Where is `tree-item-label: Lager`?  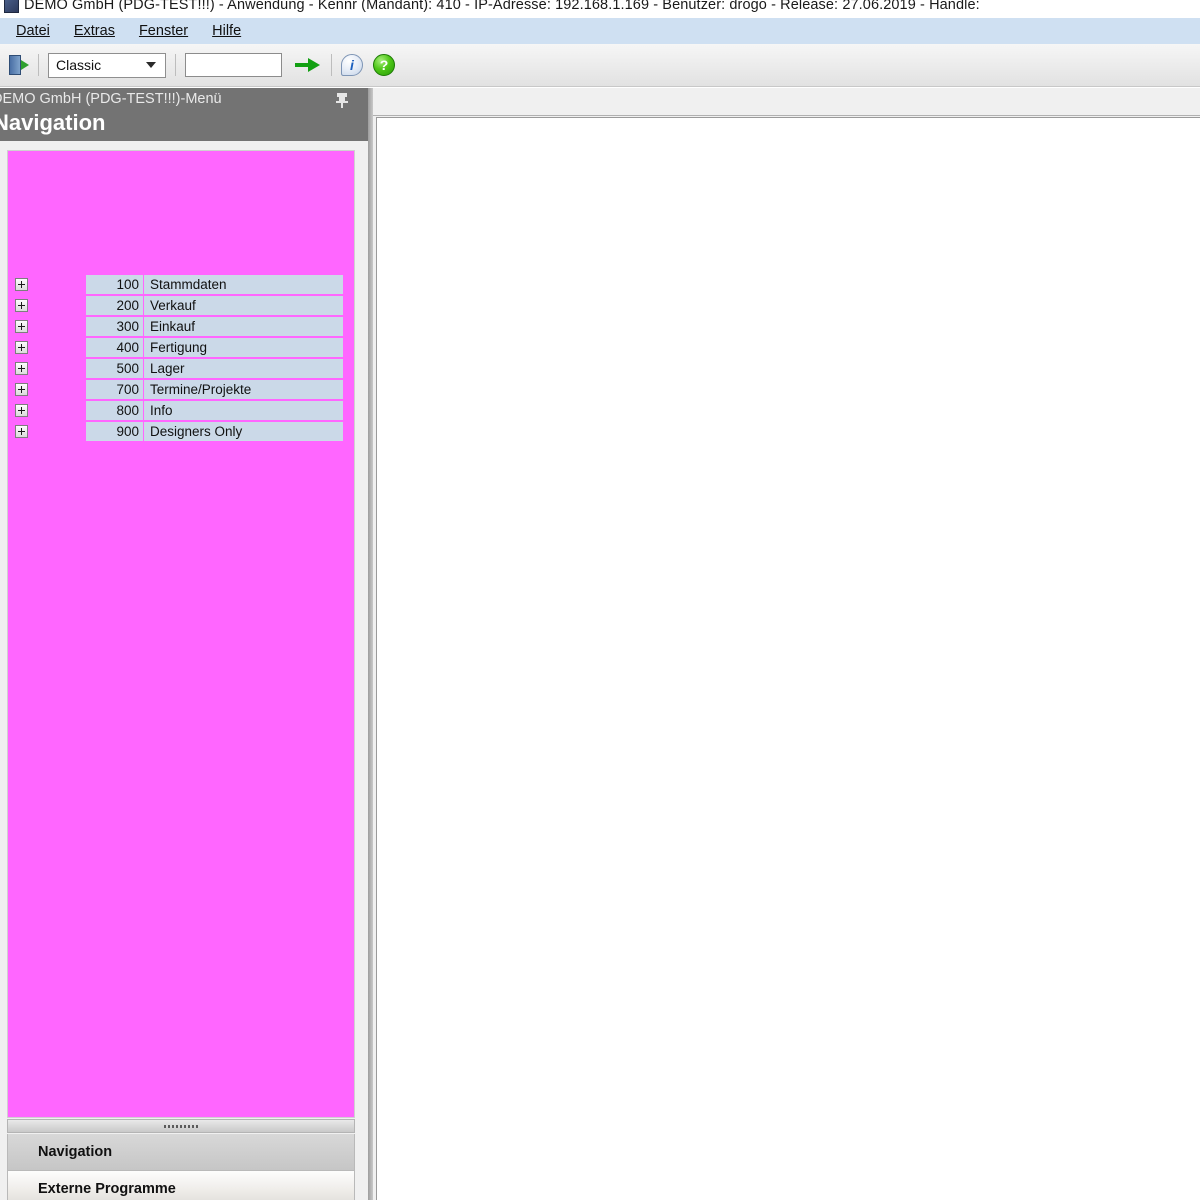
tree-item-label: Lager is located at coordinates (243, 368).